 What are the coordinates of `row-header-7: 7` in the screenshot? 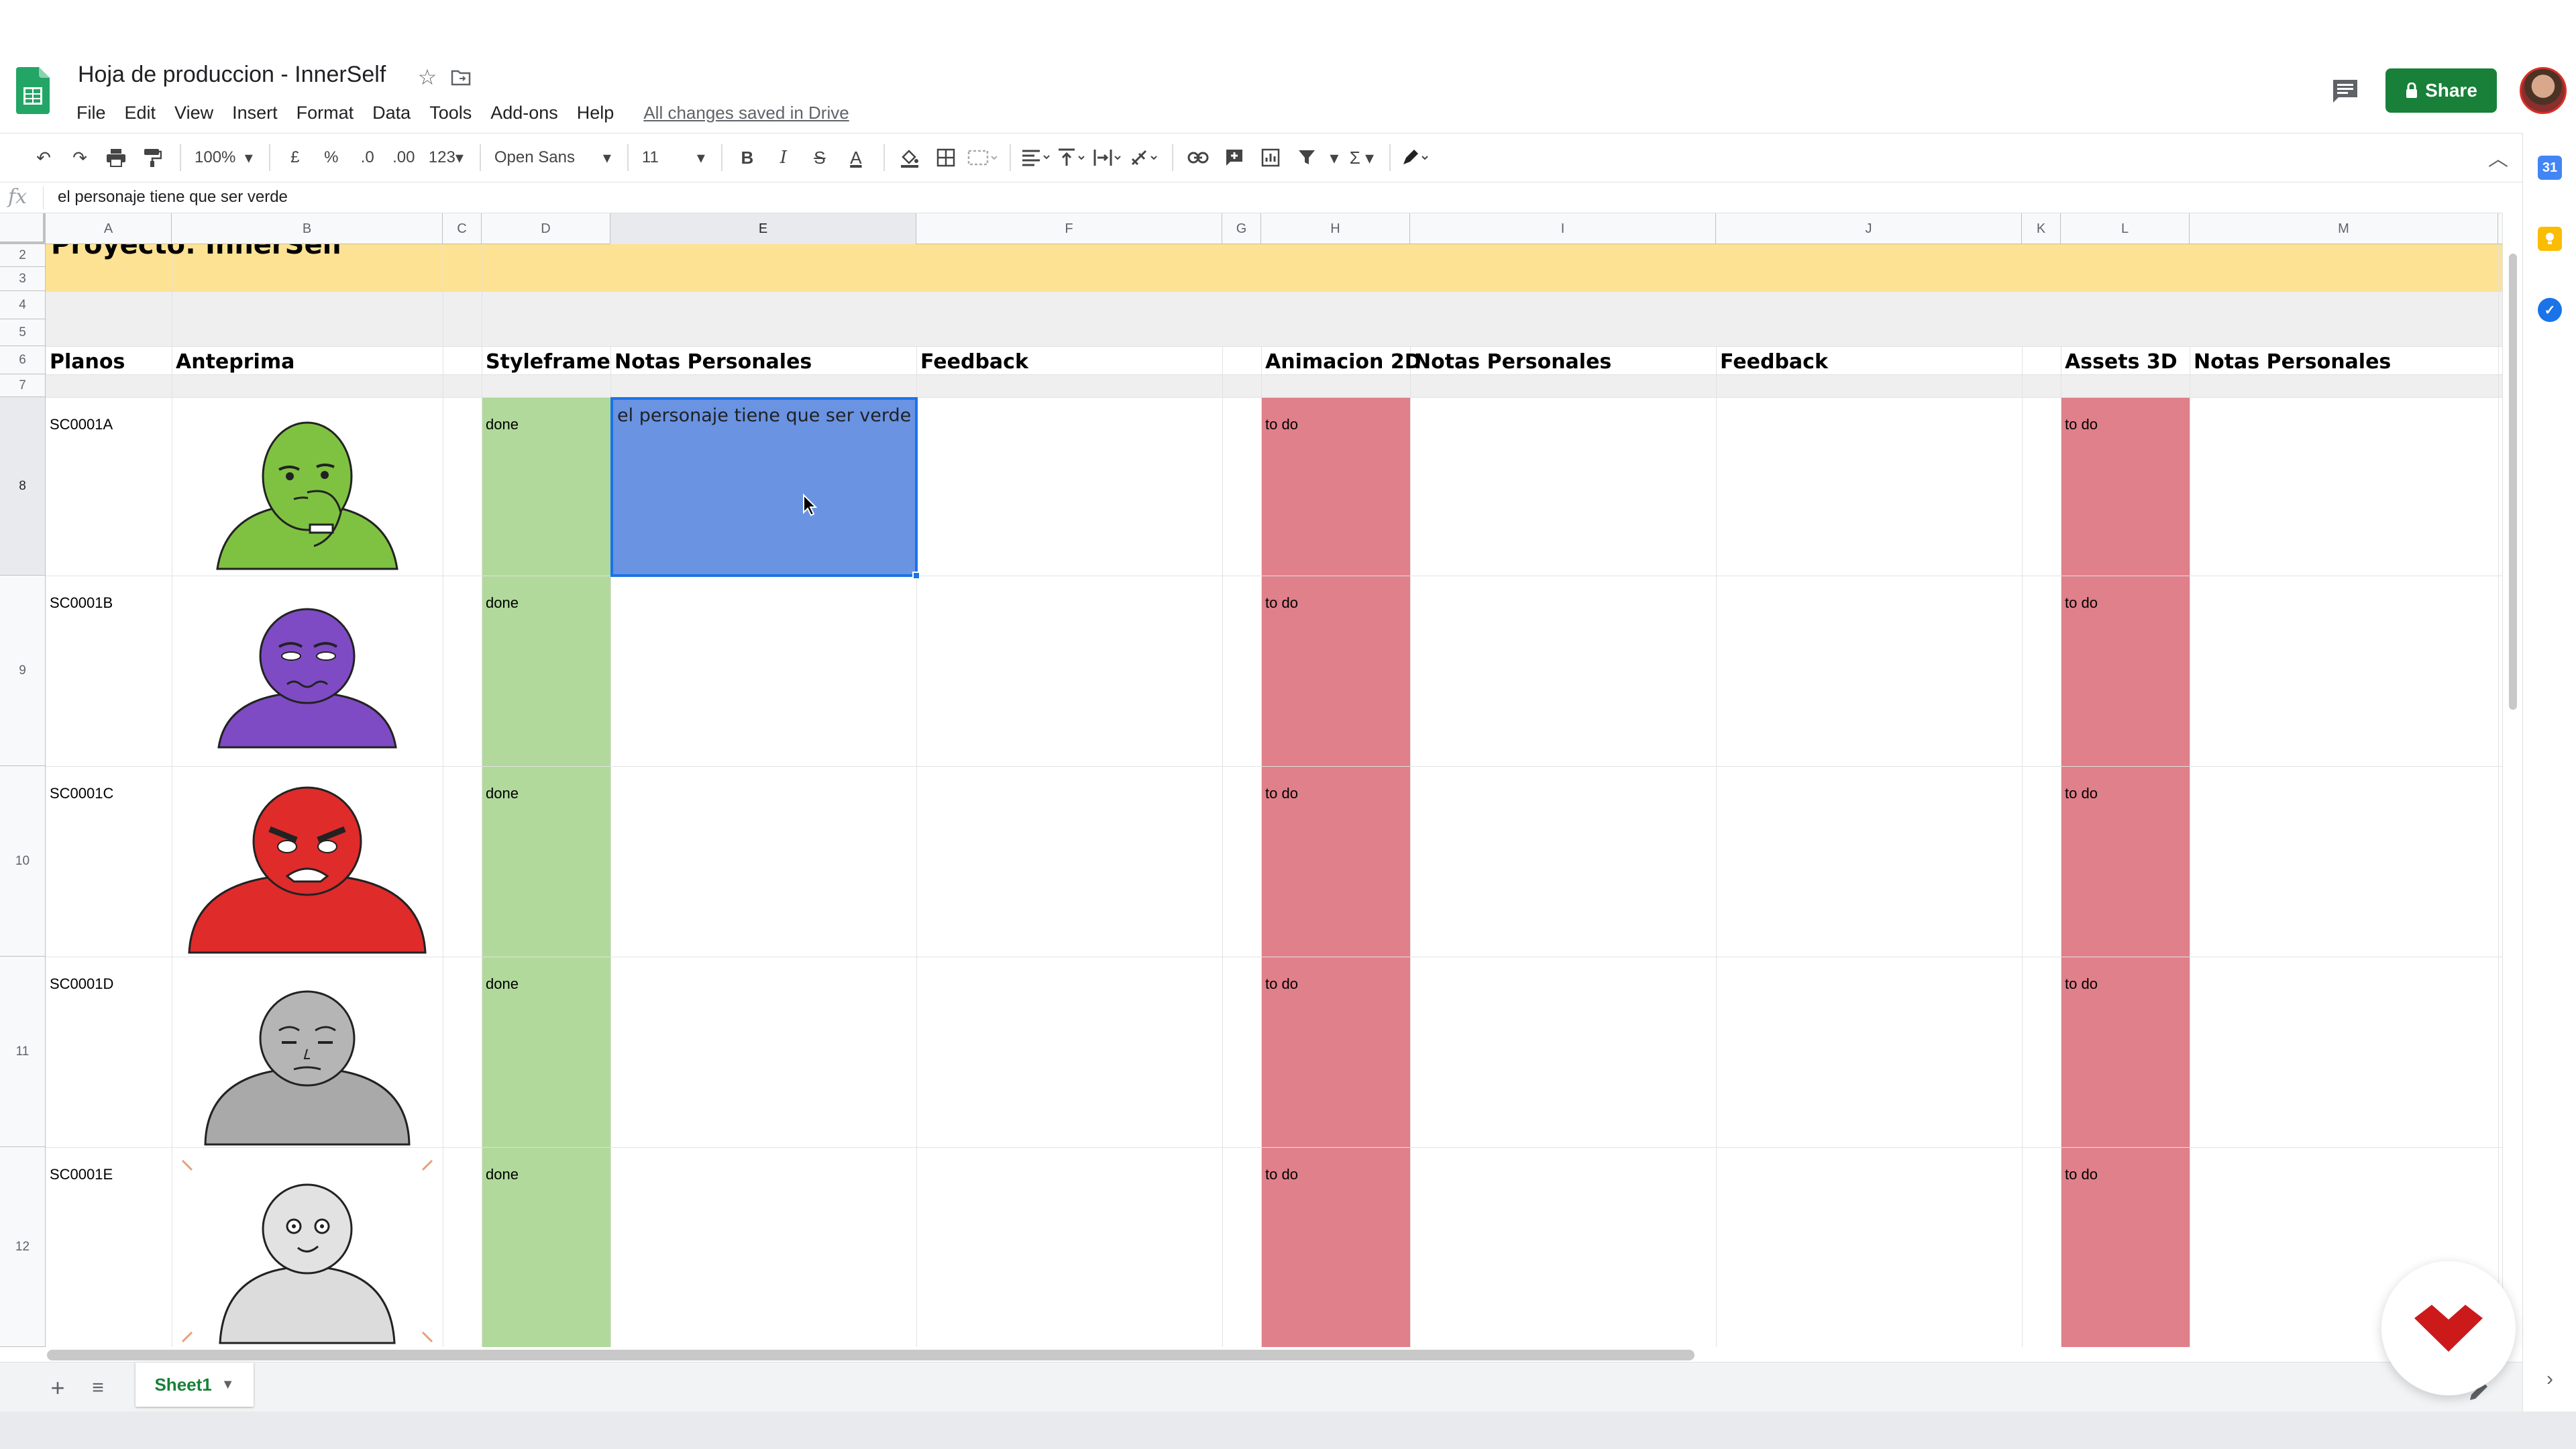 It's located at (23, 385).